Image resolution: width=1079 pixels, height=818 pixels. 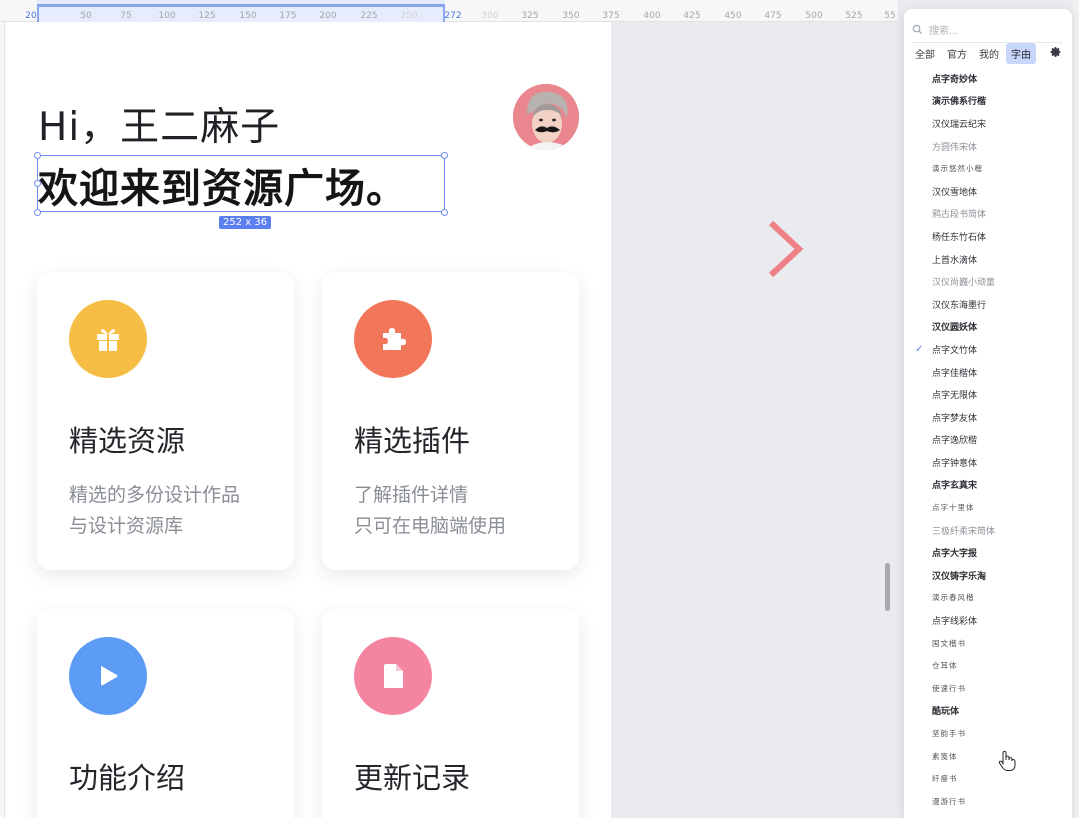 I want to click on font-item: 汉仪瑞云纪宋, so click(x=988, y=123).